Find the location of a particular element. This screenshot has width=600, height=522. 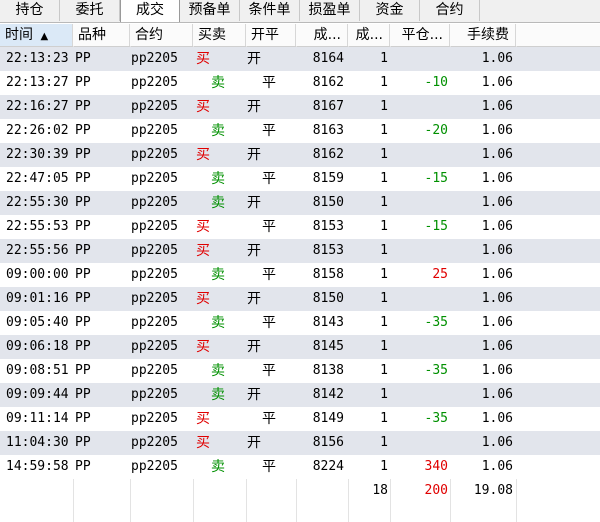

tab-4: 条件单 is located at coordinates (270, 10).